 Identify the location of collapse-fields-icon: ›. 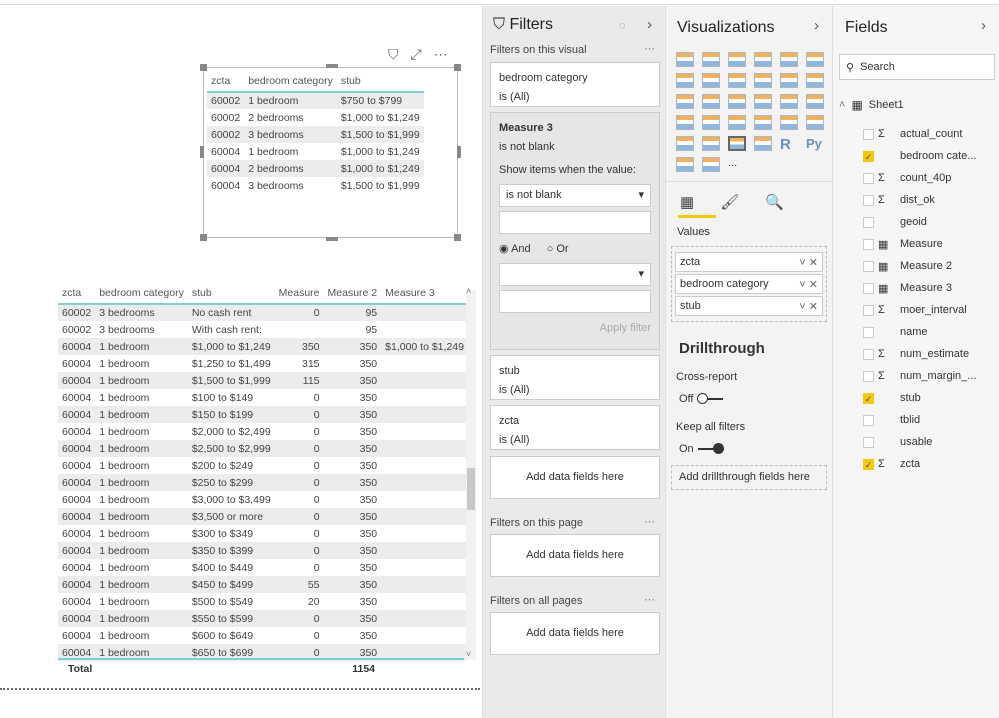
(983, 25).